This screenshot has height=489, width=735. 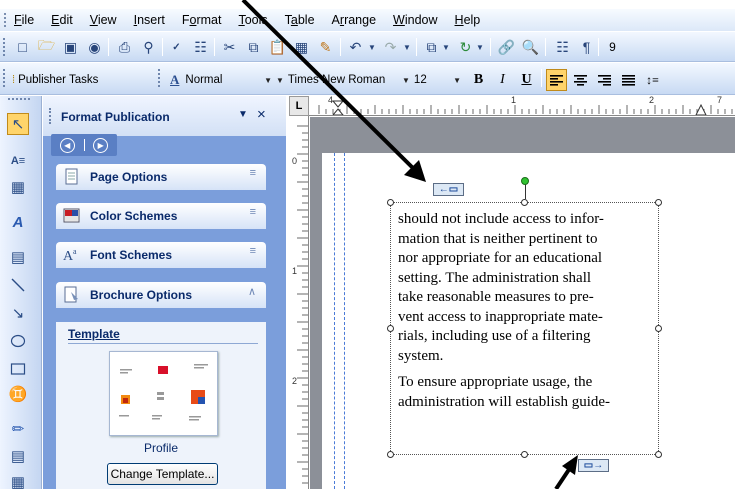 I want to click on resize-handle-bottom-left, so click(x=390, y=454).